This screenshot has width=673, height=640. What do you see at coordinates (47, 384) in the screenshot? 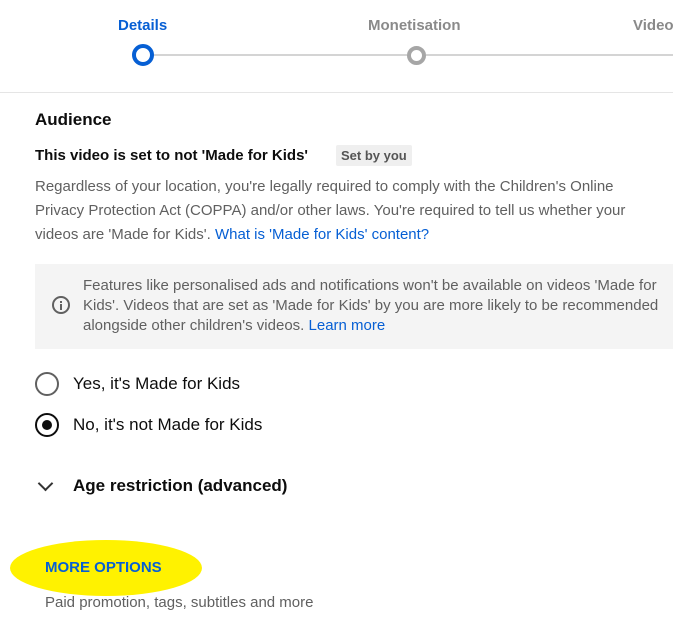
I see `radio-button` at bounding box center [47, 384].